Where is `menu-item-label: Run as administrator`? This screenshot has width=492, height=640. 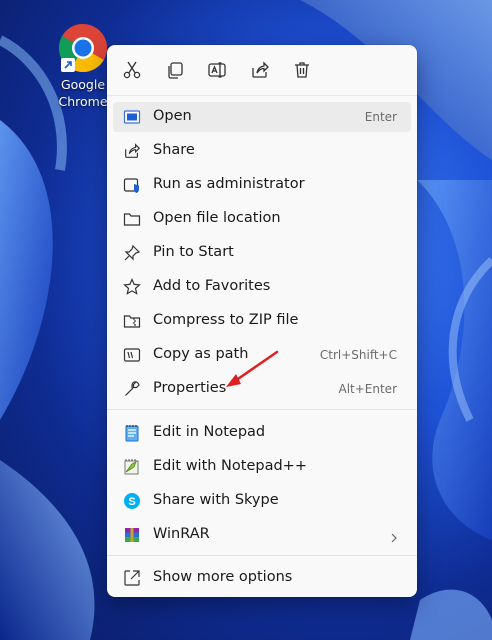
menu-item-label: Run as administrator is located at coordinates (229, 184).